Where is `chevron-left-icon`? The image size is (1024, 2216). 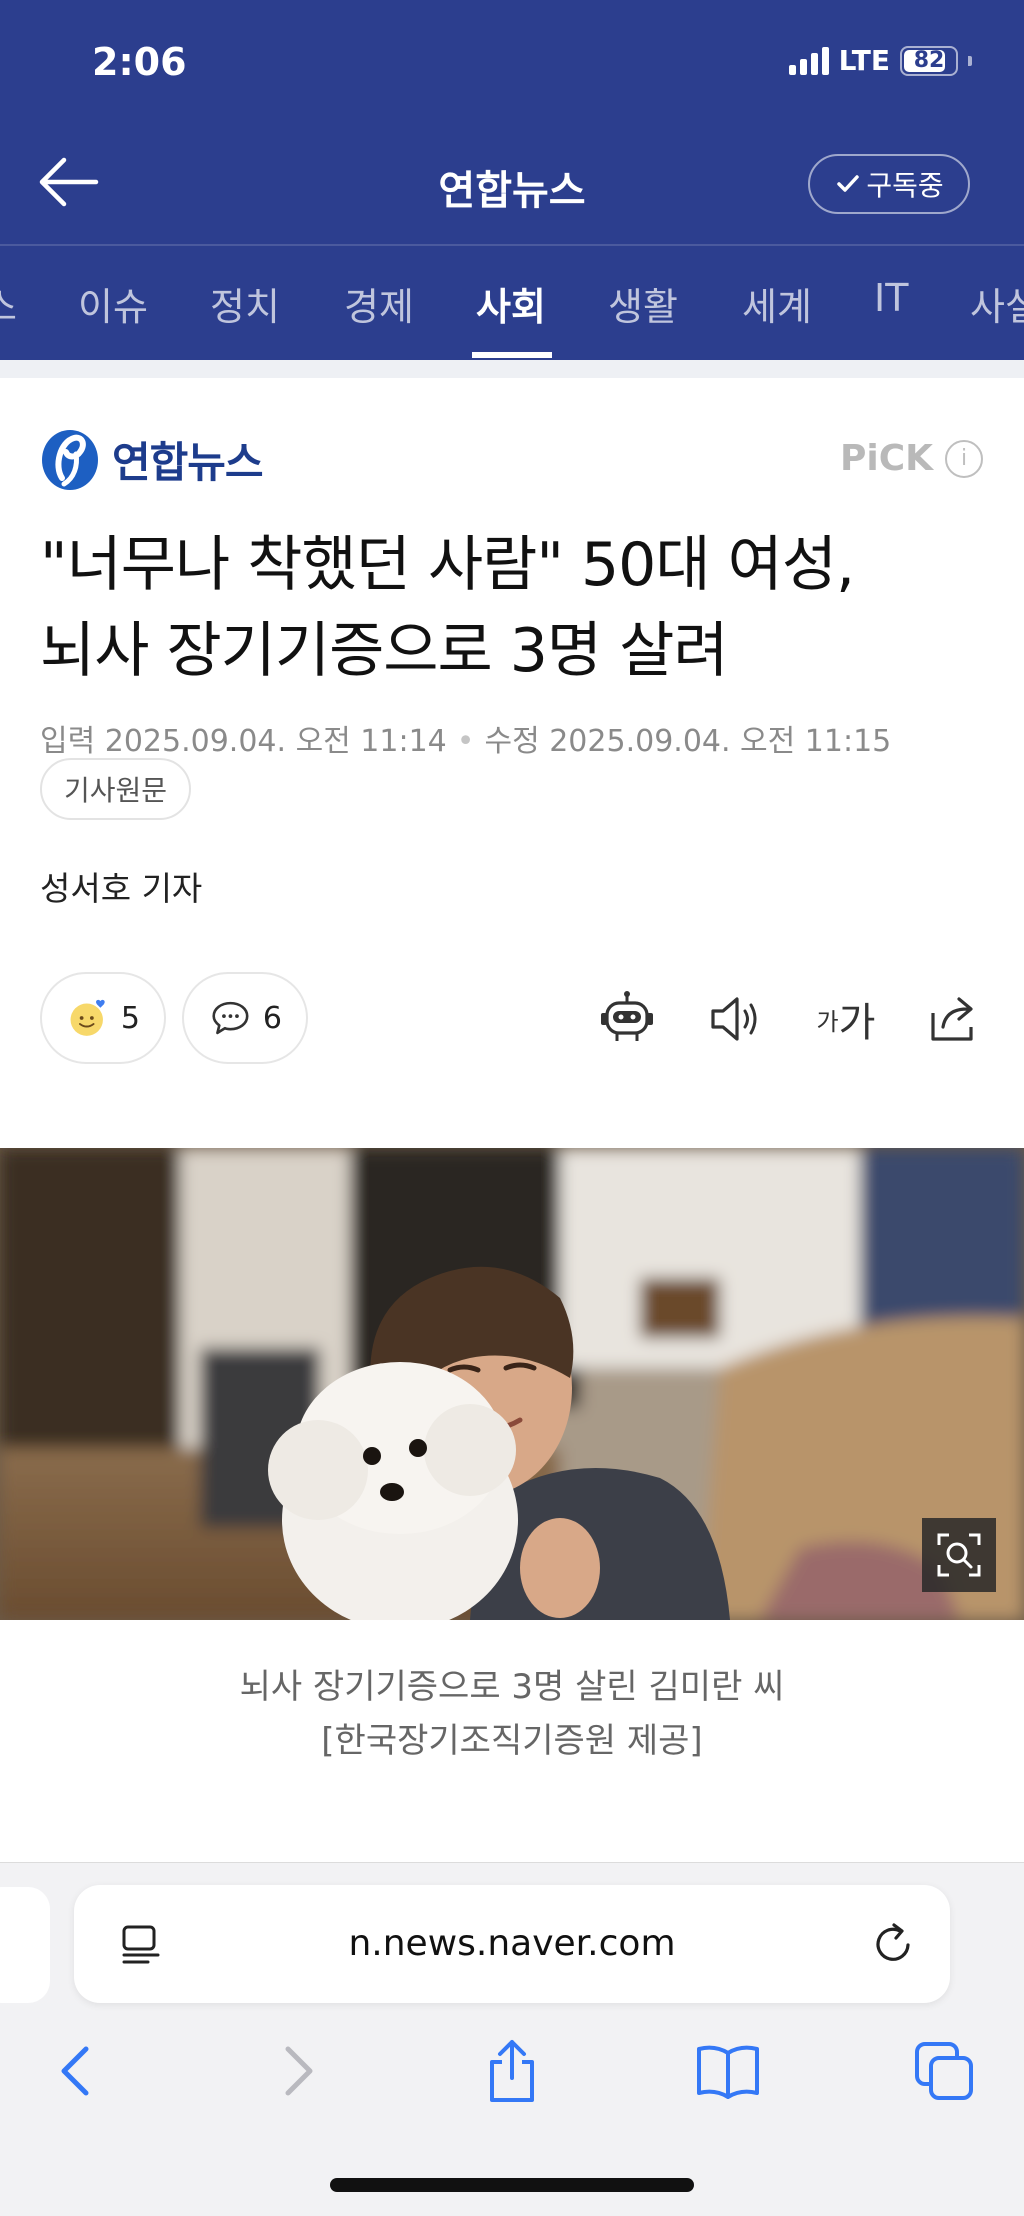 chevron-left-icon is located at coordinates (75, 2071).